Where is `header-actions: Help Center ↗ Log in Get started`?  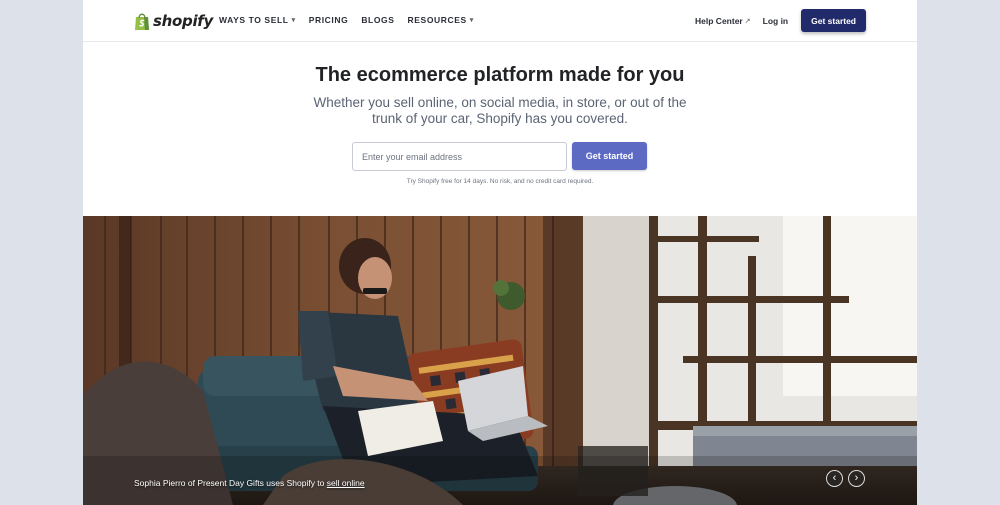
header-actions: Help Center ↗ Log in Get started is located at coordinates (780, 20).